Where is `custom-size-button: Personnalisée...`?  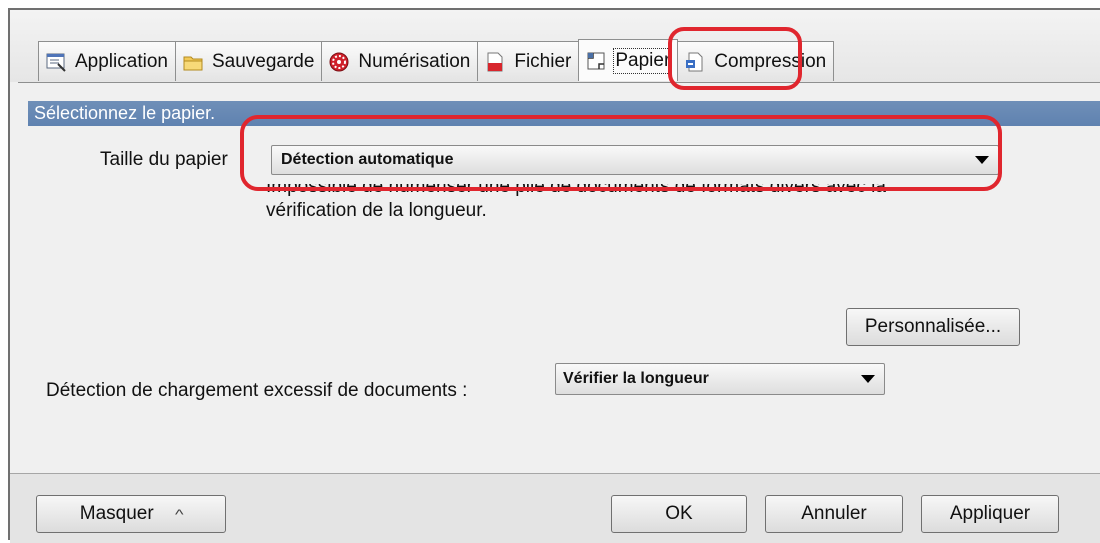 custom-size-button: Personnalisée... is located at coordinates (933, 327).